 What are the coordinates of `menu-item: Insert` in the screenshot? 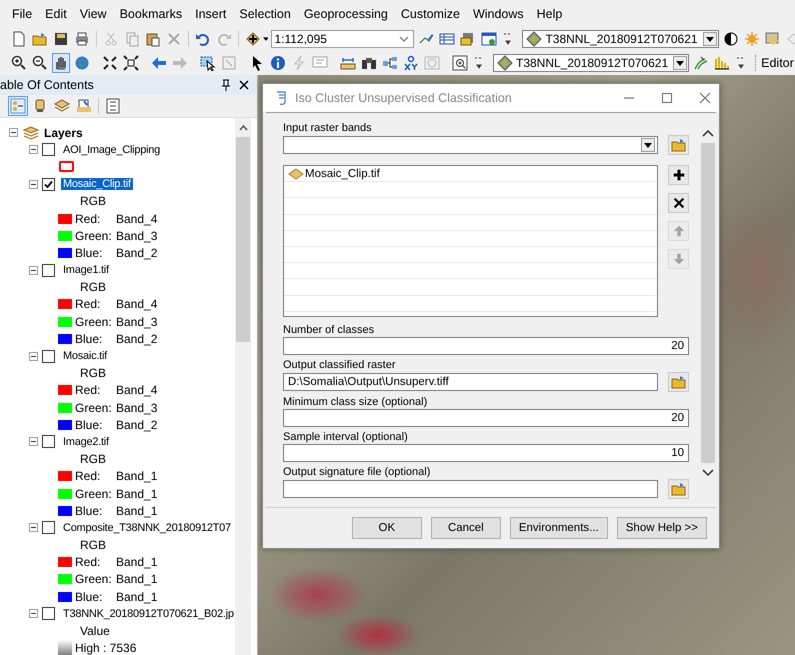 It's located at (211, 13).